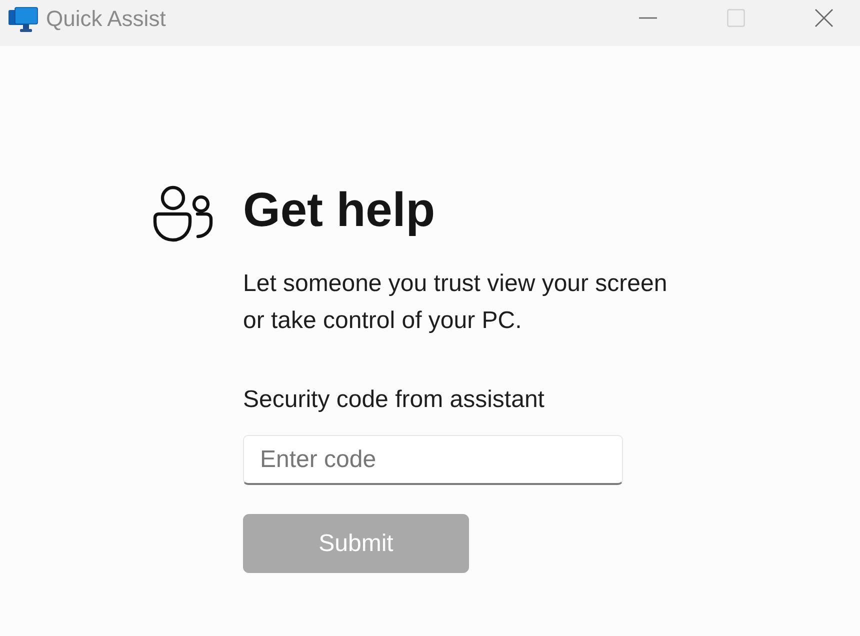 The height and width of the screenshot is (636, 860). I want to click on monitor-icon, so click(23, 20).